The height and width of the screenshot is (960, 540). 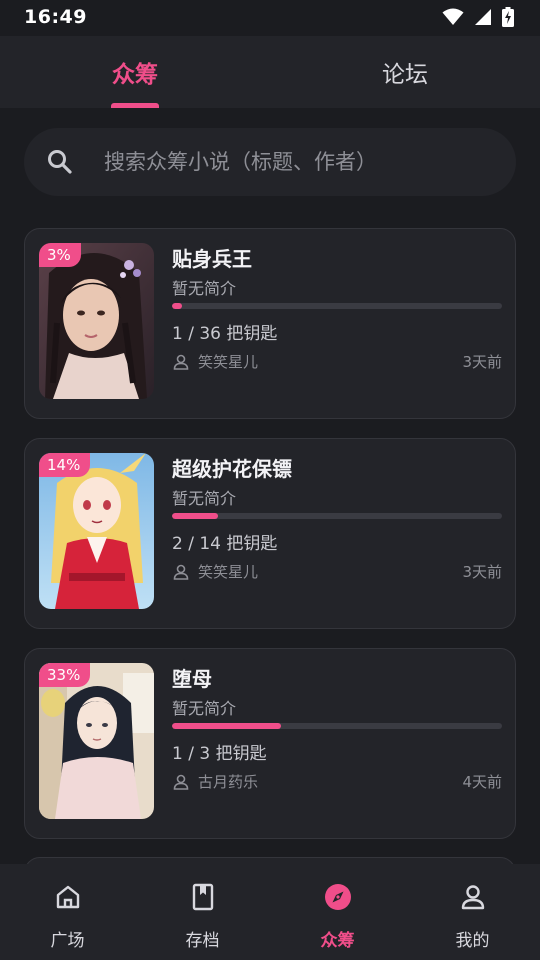 What do you see at coordinates (67, 912) in the screenshot?
I see `nav-item-plaza: 广场` at bounding box center [67, 912].